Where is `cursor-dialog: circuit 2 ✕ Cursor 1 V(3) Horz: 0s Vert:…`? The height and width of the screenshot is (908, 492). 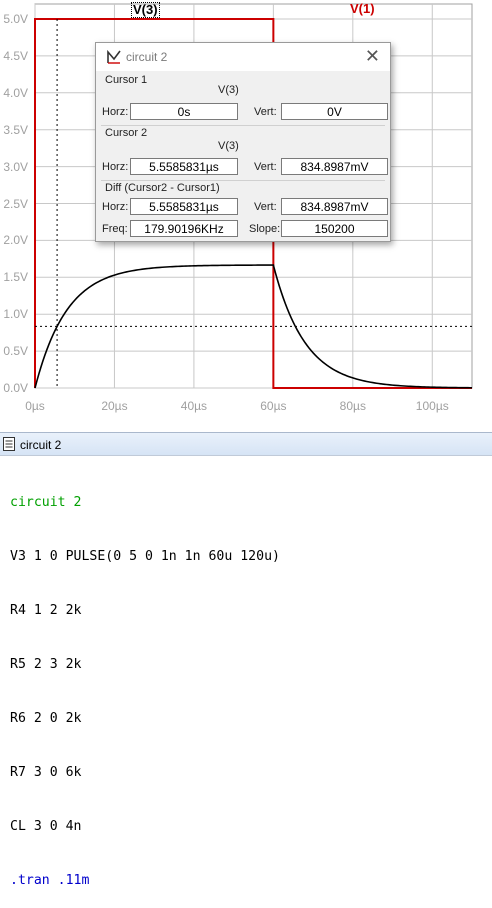
cursor-dialog: circuit 2 ✕ Cursor 1 V(3) Horz: 0s Vert:… is located at coordinates (243, 142).